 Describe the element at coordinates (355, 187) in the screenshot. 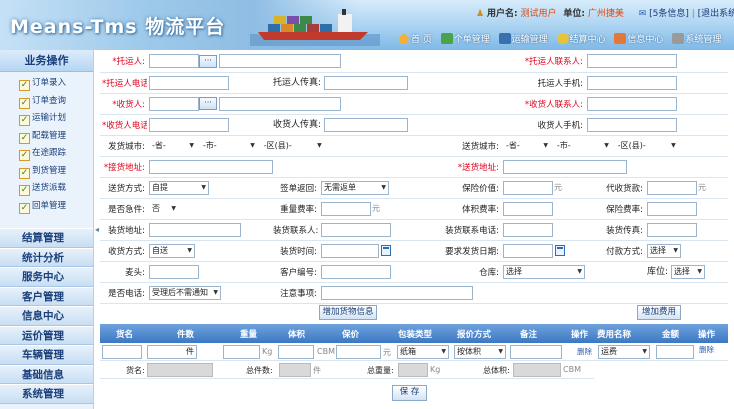

I see `receipt-return-select: 无需返单` at that location.